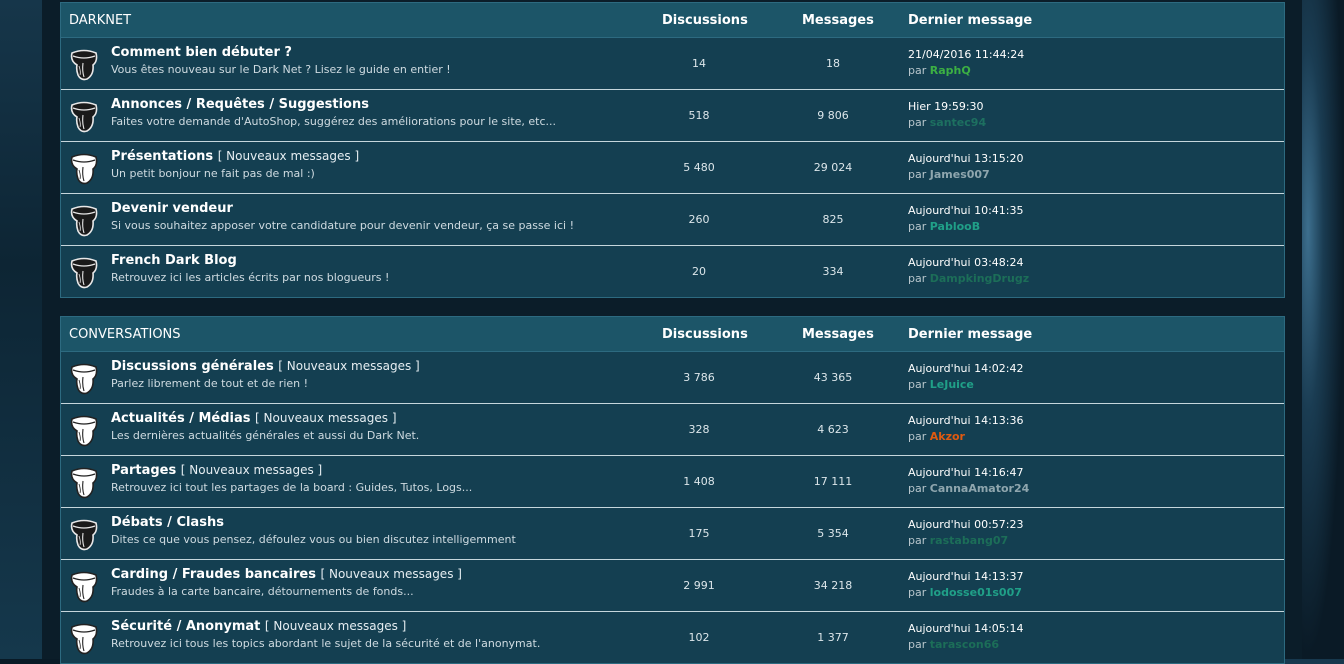 The height and width of the screenshot is (664, 1344). I want to click on last-post-date: Hier 19:59:30, so click(946, 106).